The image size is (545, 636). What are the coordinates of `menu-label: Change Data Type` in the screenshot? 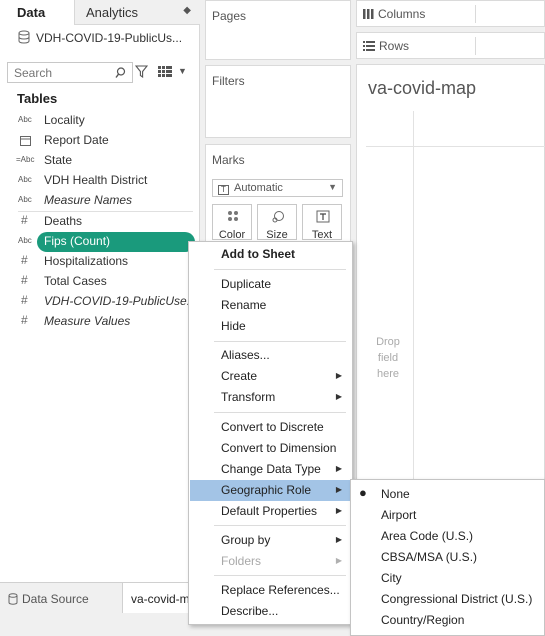 It's located at (271, 469).